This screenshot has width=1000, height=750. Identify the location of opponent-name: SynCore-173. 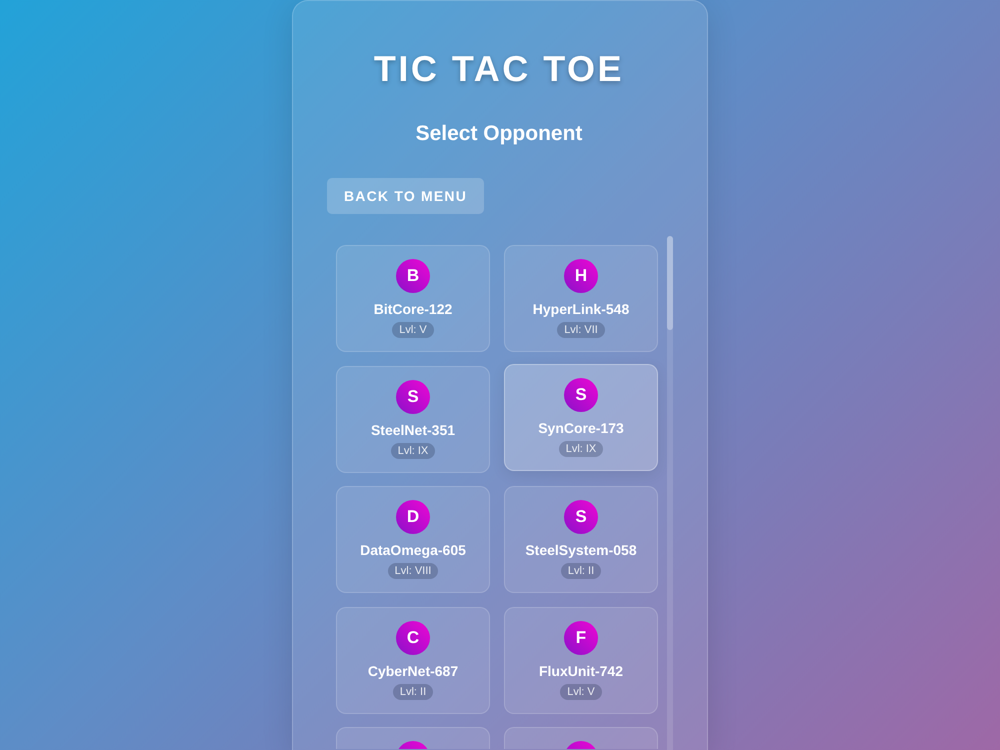
(581, 428).